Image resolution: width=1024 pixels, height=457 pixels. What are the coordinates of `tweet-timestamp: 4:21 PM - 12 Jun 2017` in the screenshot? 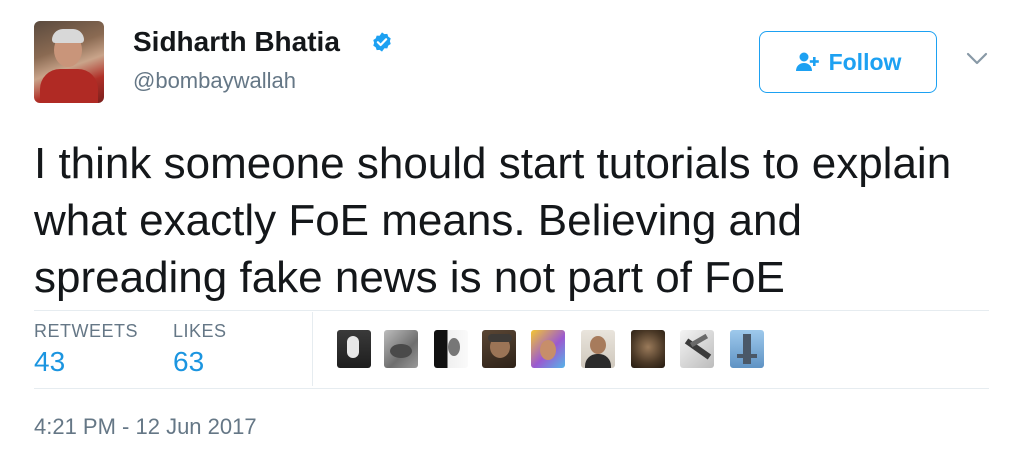 It's located at (145, 427).